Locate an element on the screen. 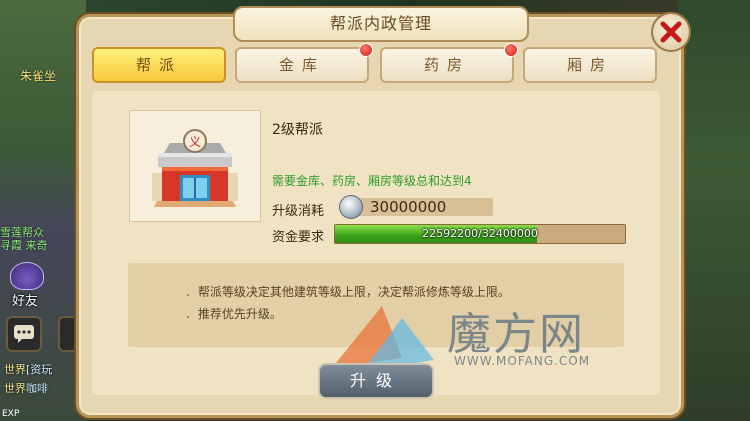 This screenshot has width=750, height=421. info-text: 推荐优先升级。 is located at coordinates (239, 314).